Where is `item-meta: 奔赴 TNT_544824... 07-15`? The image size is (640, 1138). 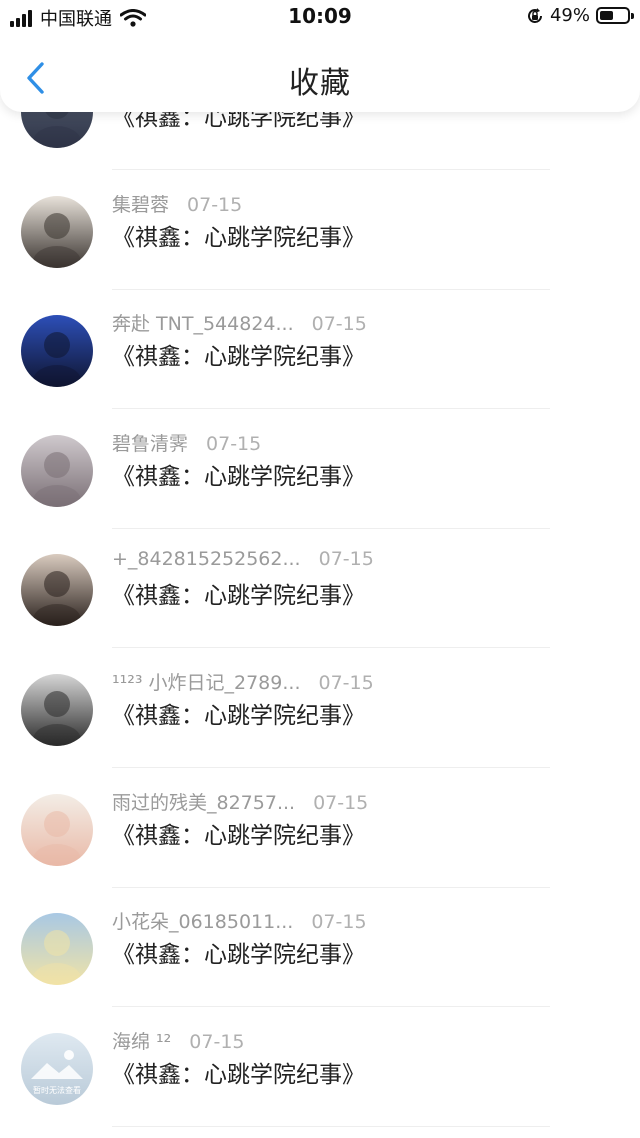 item-meta: 奔赴 TNT_544824... 07-15 is located at coordinates (239, 322).